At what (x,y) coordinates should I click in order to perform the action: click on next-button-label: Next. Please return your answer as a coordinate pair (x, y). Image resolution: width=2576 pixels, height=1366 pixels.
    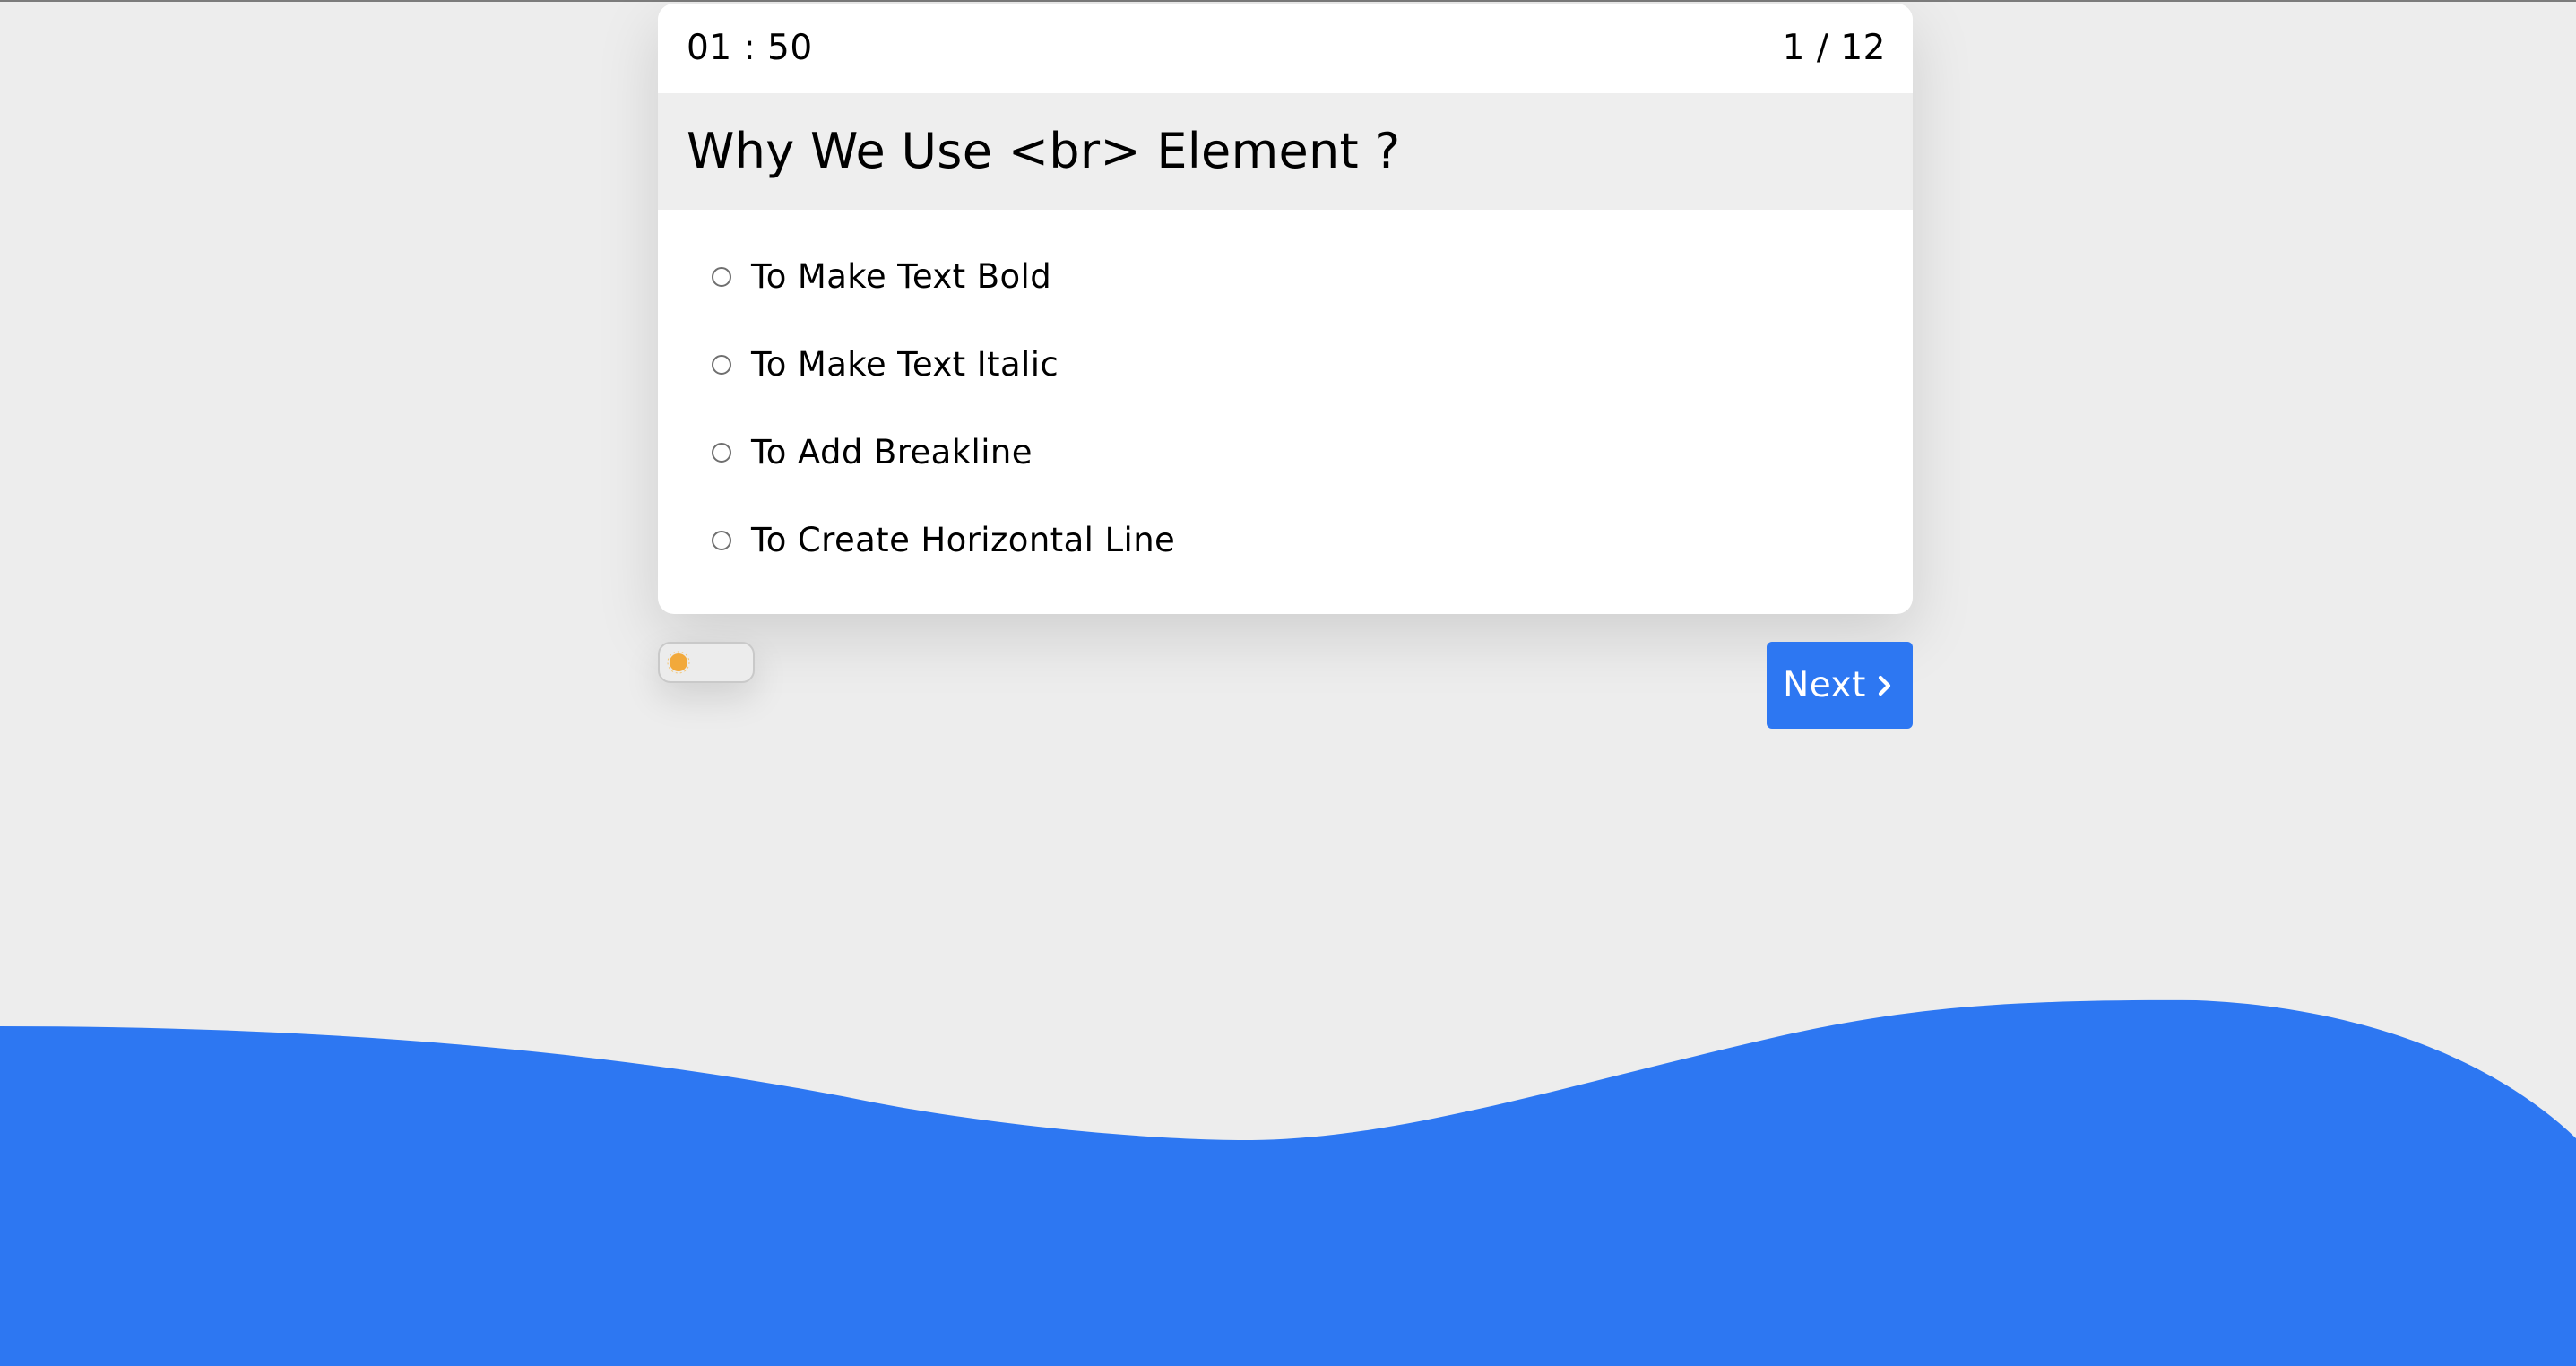
    Looking at the image, I should click on (1824, 685).